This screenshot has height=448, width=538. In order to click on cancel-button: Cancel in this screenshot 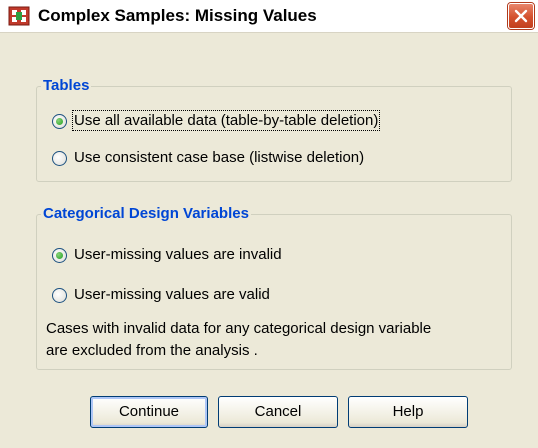, I will do `click(278, 412)`.